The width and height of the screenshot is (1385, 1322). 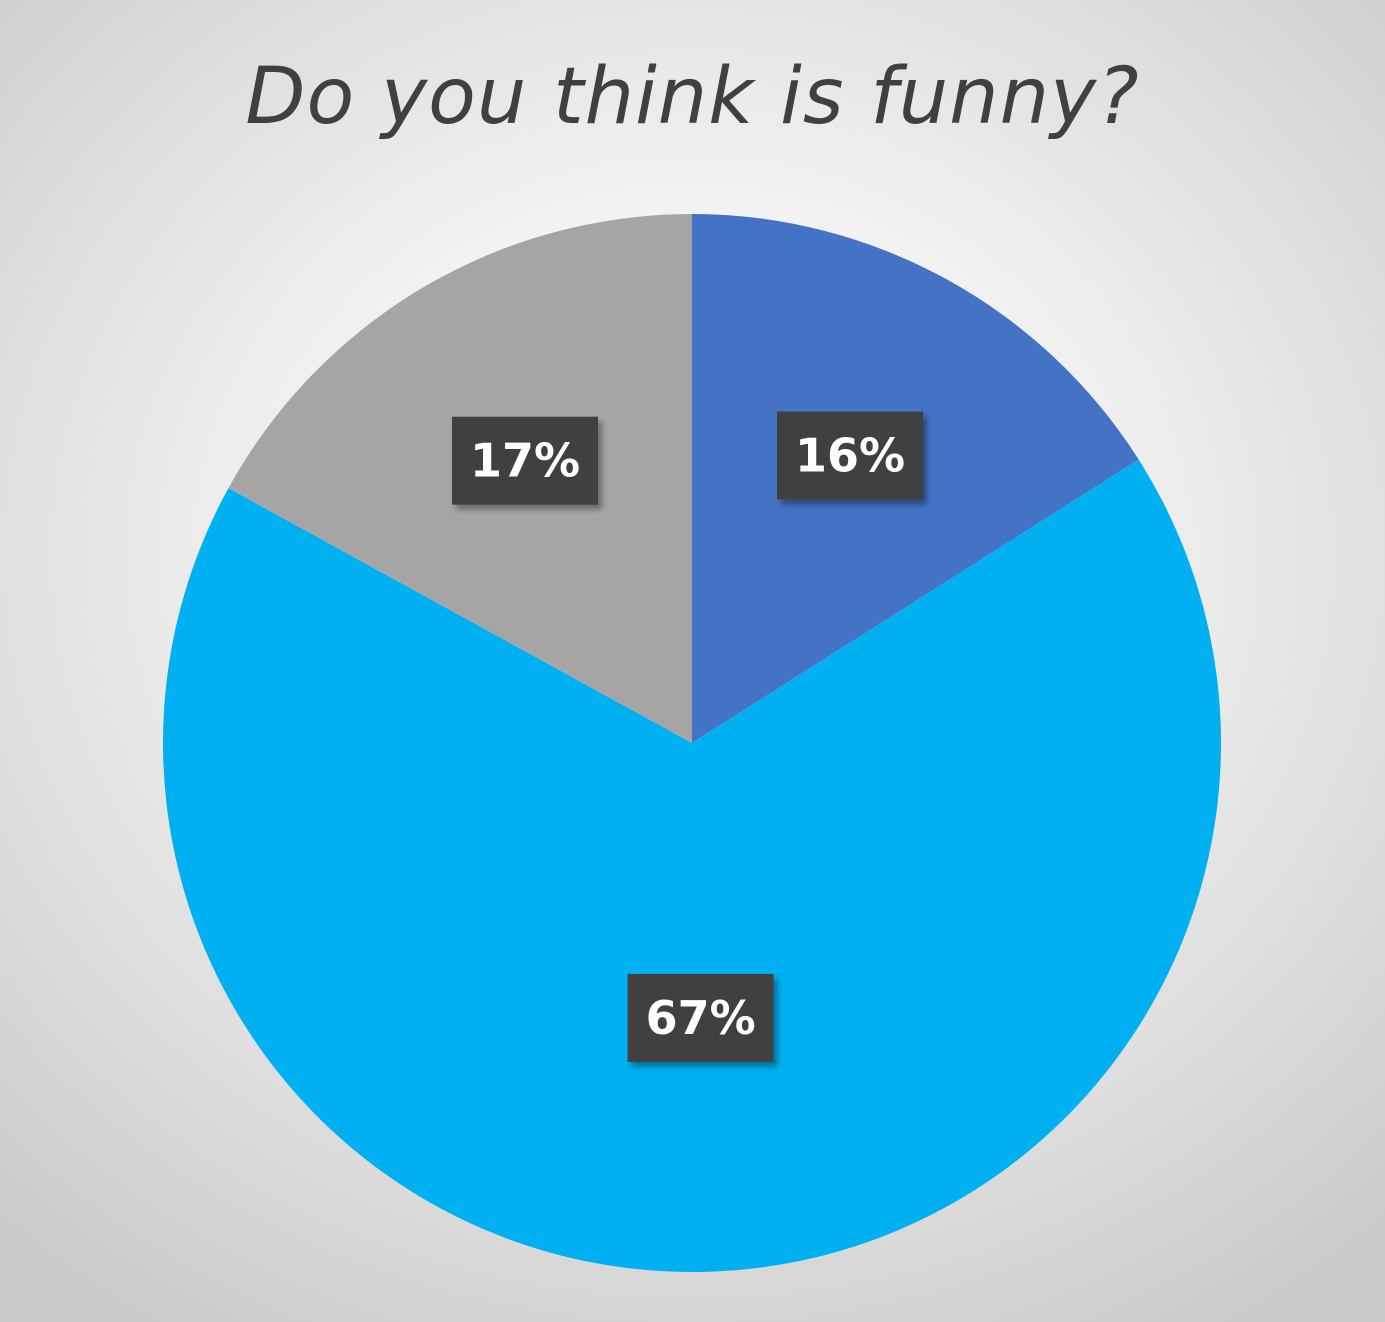 I want to click on data-label-17pct: 17%, so click(x=525, y=460).